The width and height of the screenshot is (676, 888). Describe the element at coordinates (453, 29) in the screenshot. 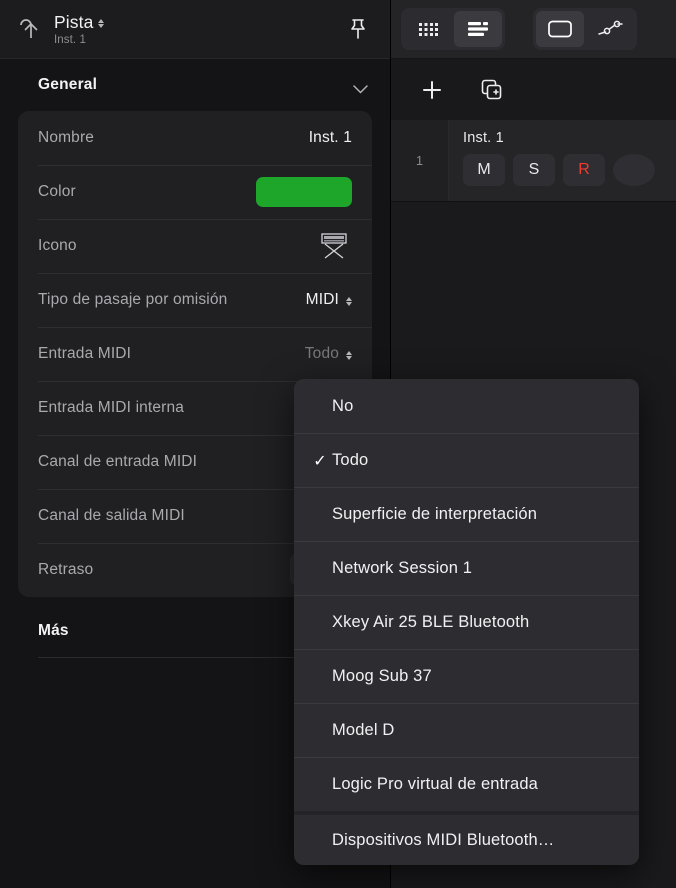

I see `view-mode-group` at that location.